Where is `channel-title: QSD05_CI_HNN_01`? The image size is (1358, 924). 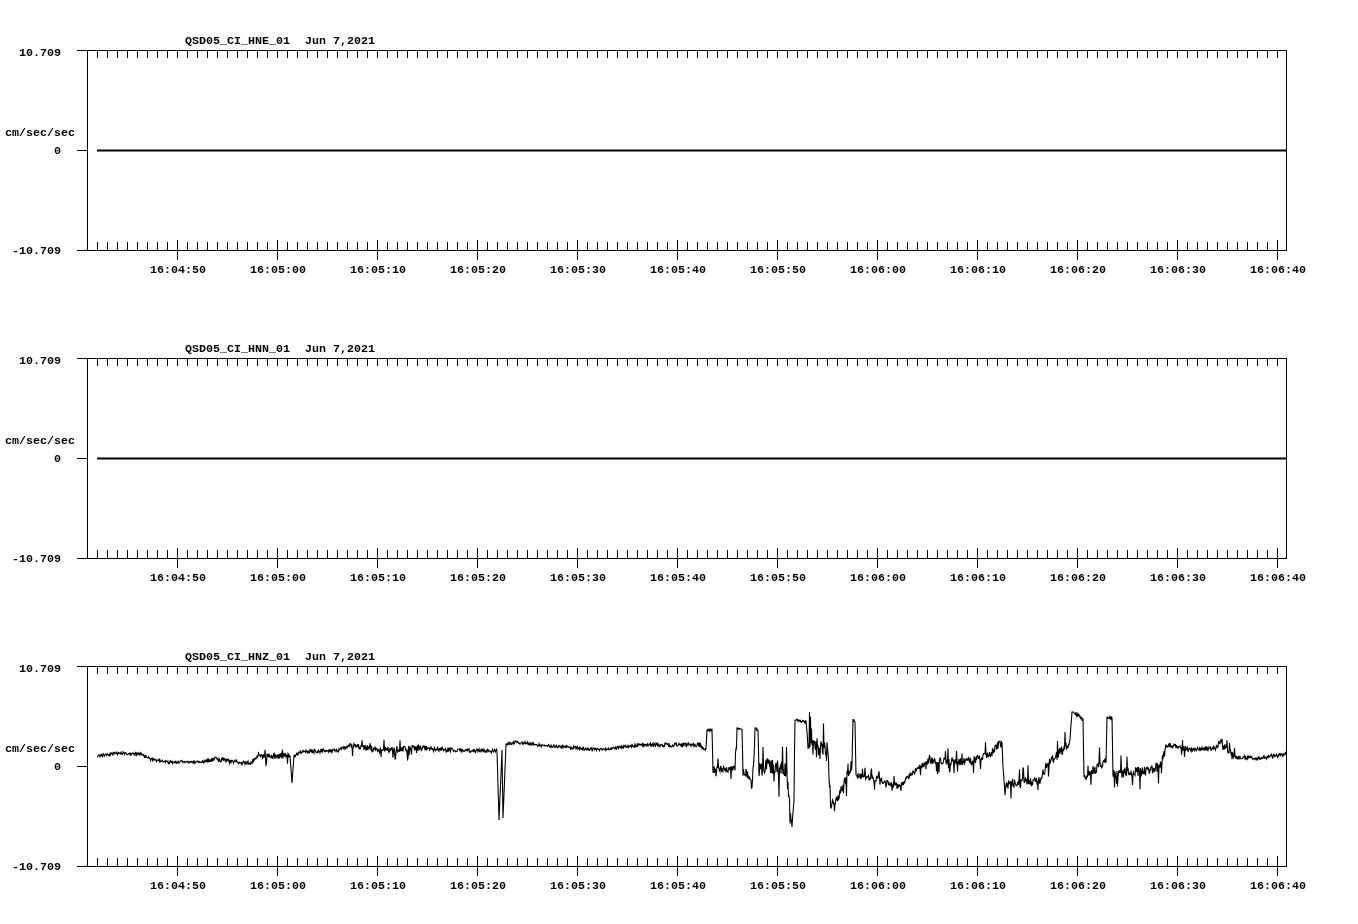
channel-title: QSD05_CI_HNN_01 is located at coordinates (237, 349).